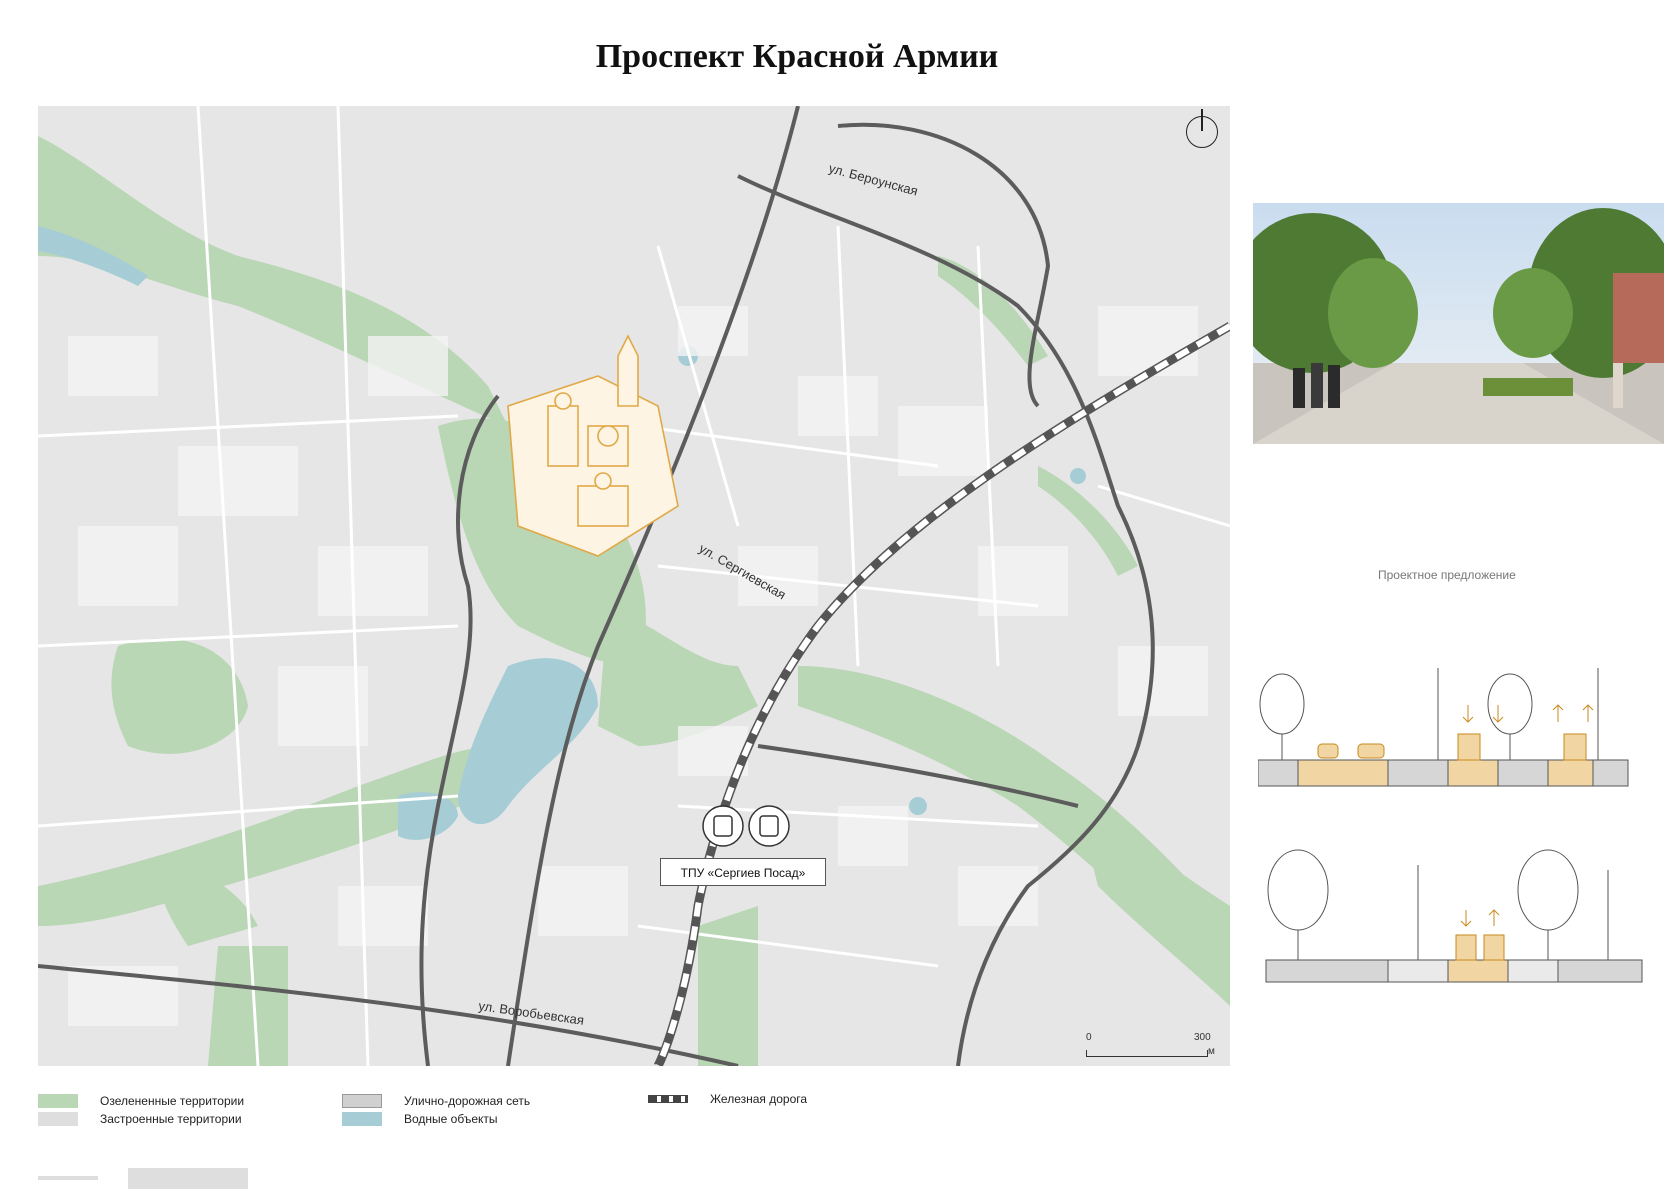 The image size is (1680, 1194). I want to click on section-existing, so click(1443, 727).